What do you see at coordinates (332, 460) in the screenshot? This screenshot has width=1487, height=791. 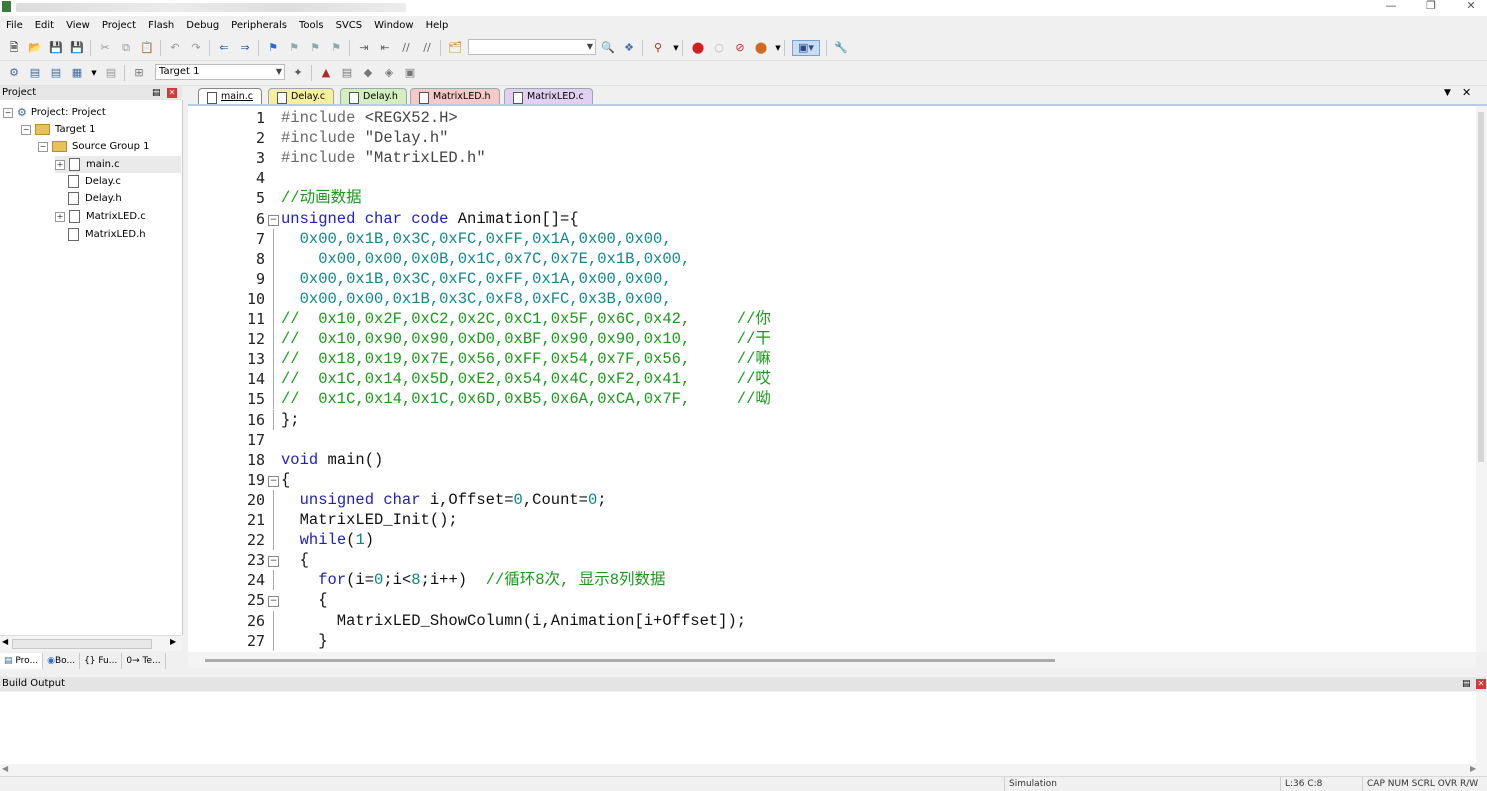 I see `code-line: void main()` at bounding box center [332, 460].